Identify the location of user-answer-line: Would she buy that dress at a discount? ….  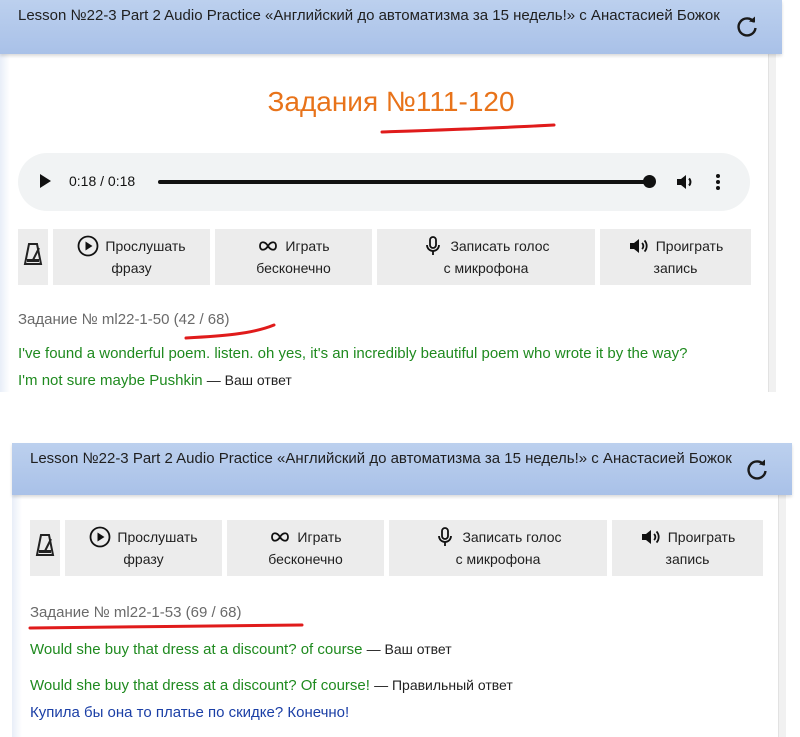
(241, 649).